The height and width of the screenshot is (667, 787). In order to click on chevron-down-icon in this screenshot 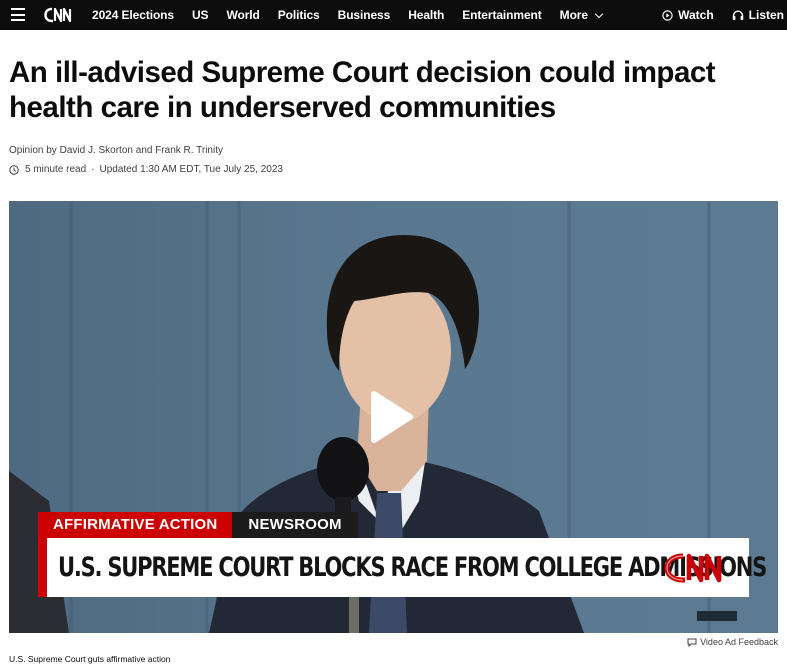, I will do `click(599, 13)`.